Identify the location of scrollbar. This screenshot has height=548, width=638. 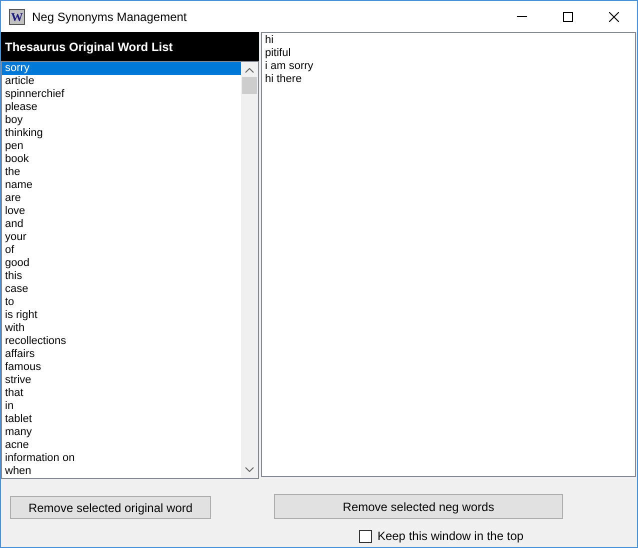
(249, 270).